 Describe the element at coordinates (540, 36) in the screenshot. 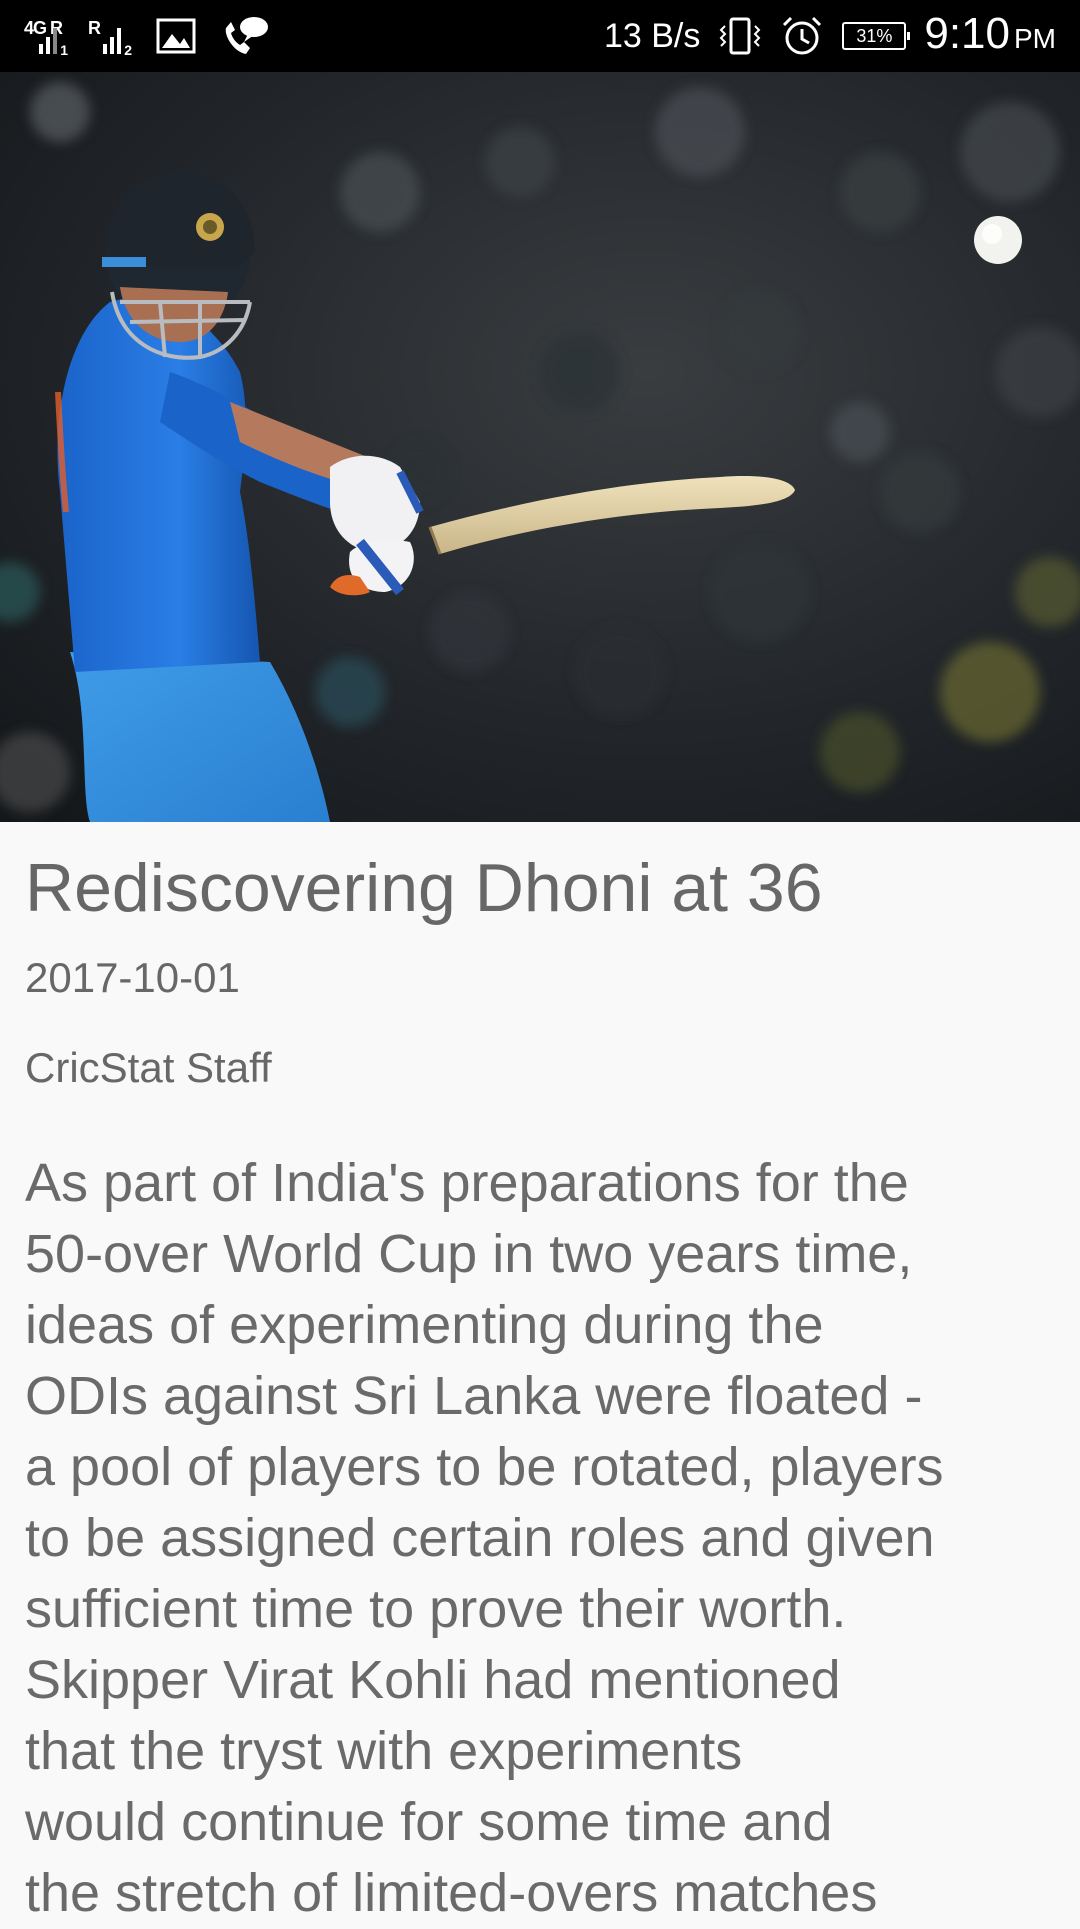

I see `status-bar: 4G R 1 R 2 13 B/s 31% 9:10 PM` at that location.